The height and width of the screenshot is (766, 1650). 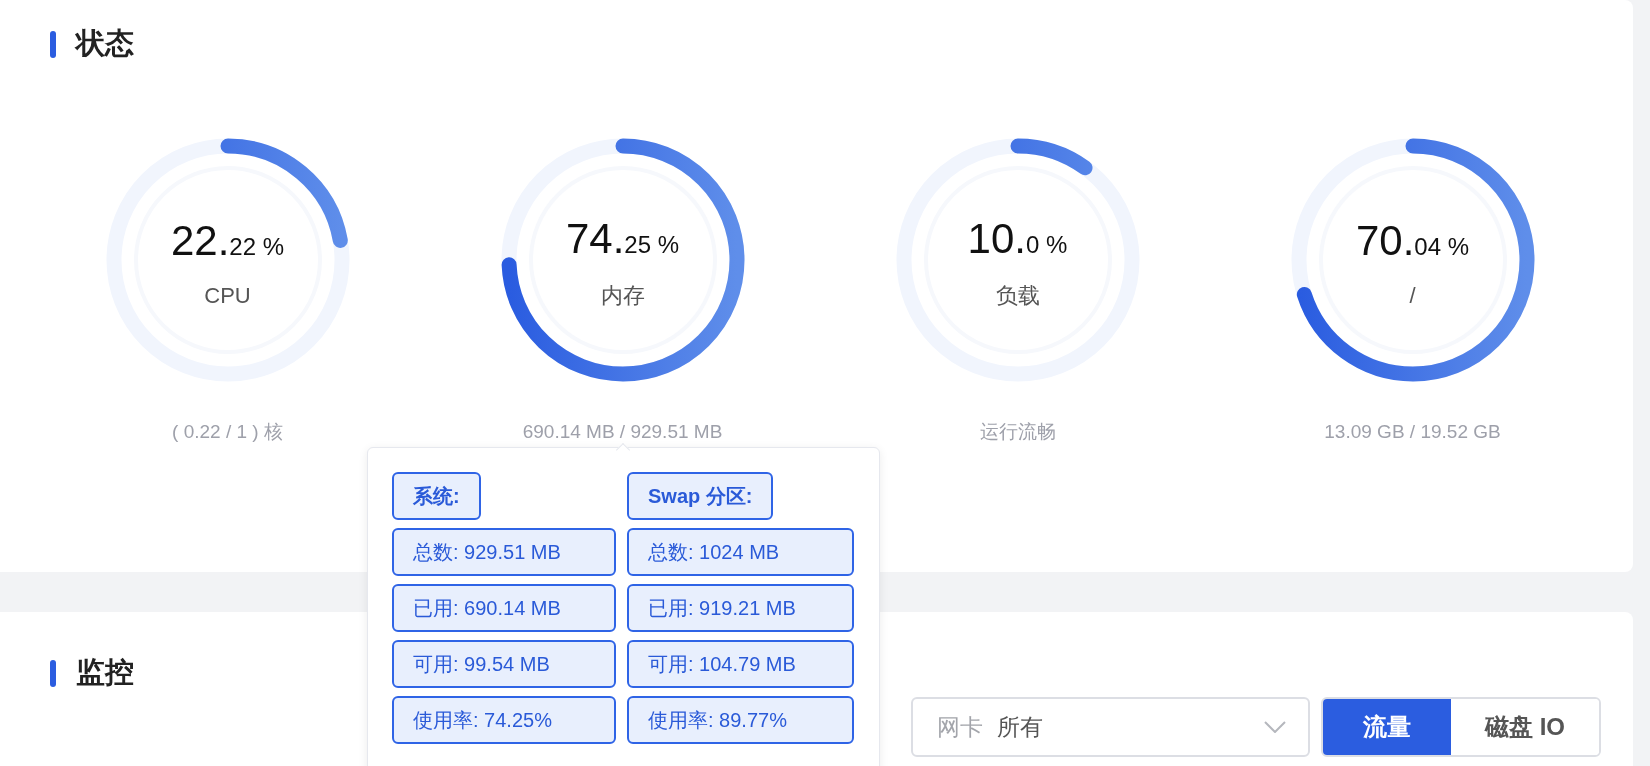 I want to click on tooltip-stat: 总数: 1024 MB, so click(x=740, y=552).